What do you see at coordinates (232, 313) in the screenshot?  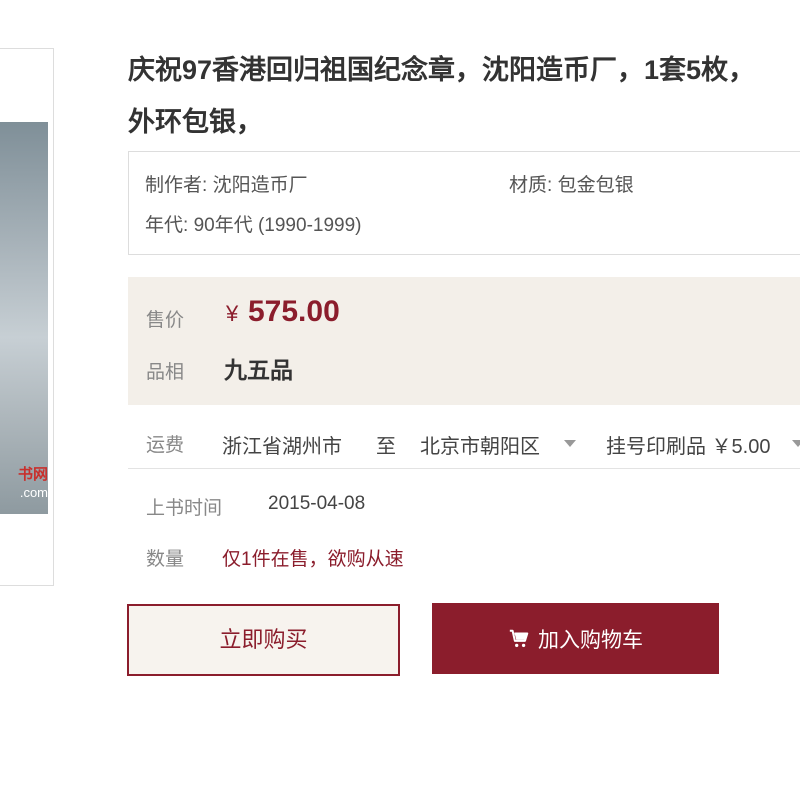 I see `currency-symbol: ¥` at bounding box center [232, 313].